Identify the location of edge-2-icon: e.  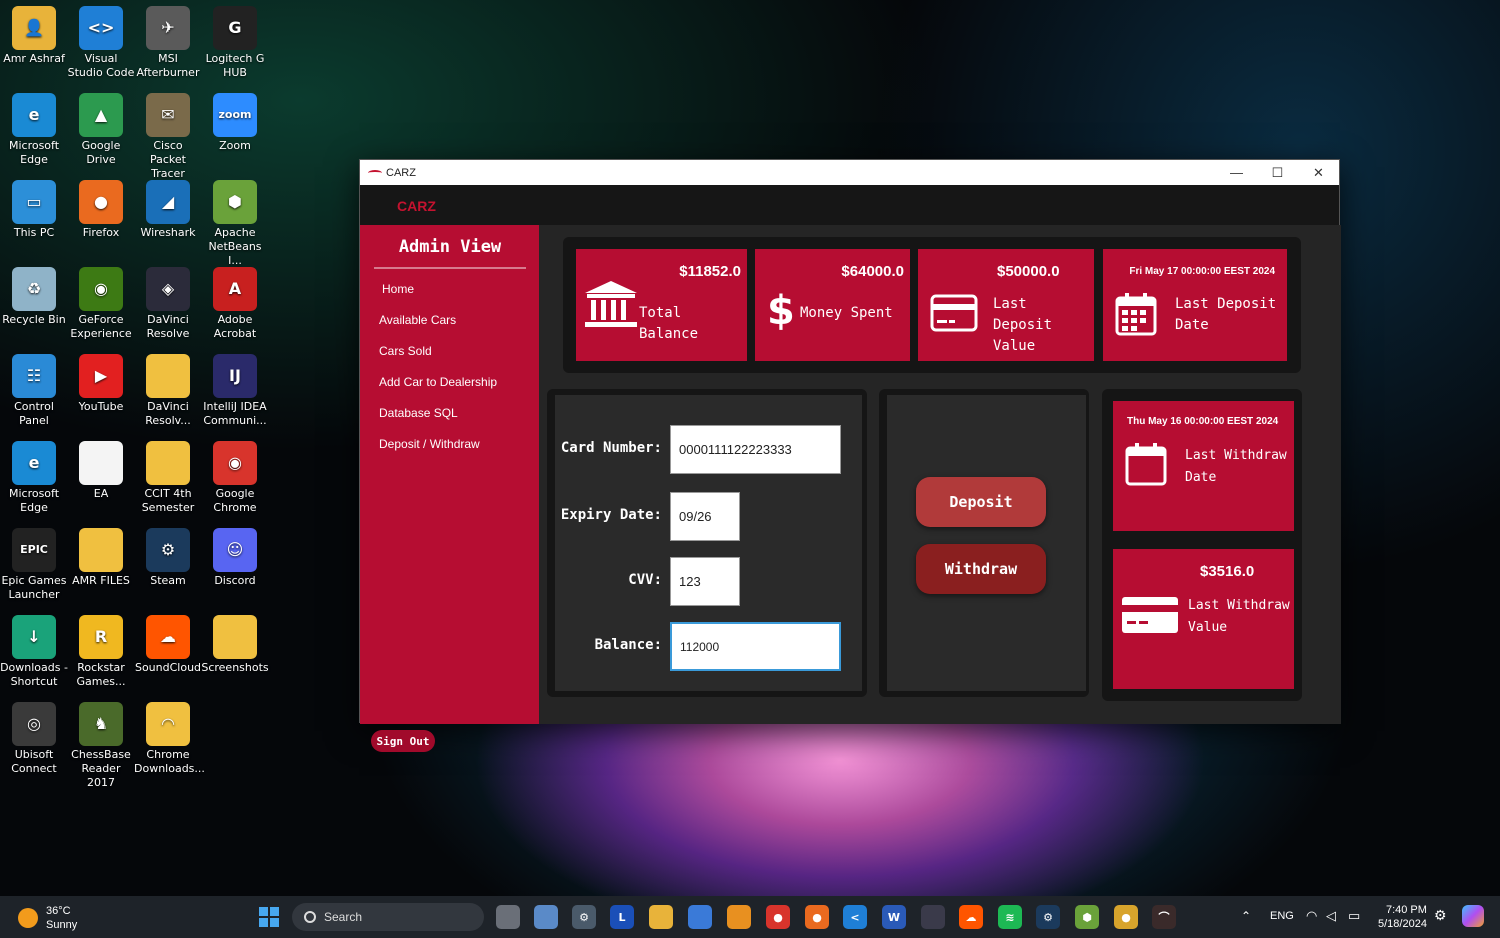
(34, 463).